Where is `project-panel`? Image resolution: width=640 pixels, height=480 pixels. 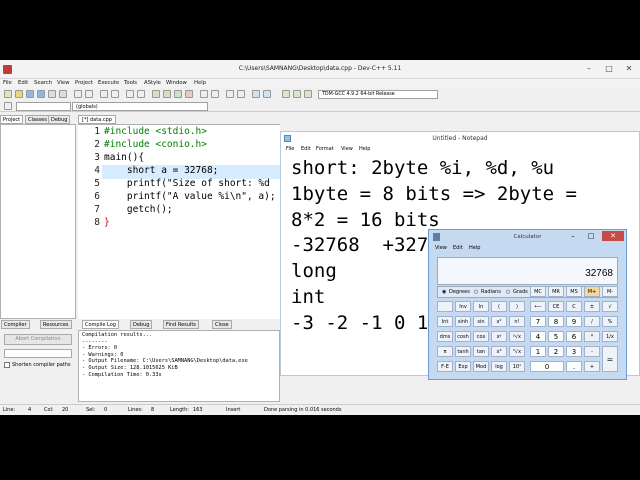
project-panel is located at coordinates (38, 221).